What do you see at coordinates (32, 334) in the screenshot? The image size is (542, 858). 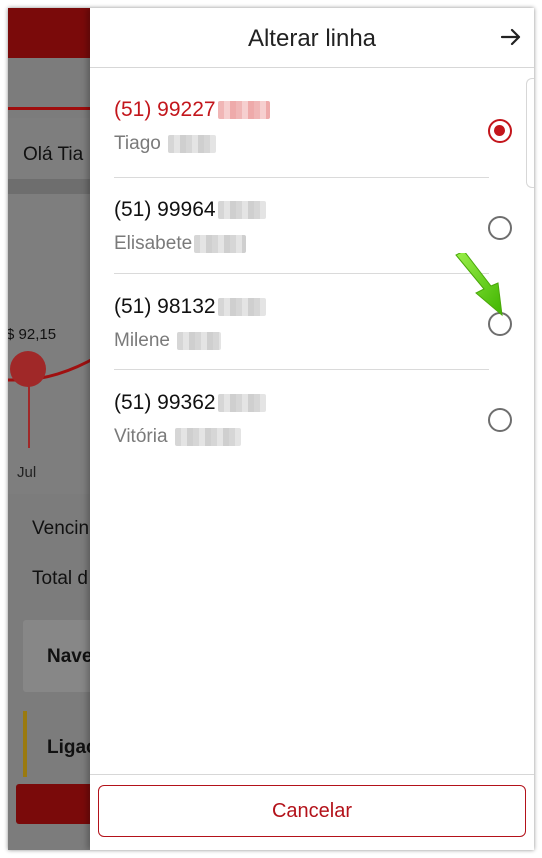 I see `background-price-label: $ 92,15` at bounding box center [32, 334].